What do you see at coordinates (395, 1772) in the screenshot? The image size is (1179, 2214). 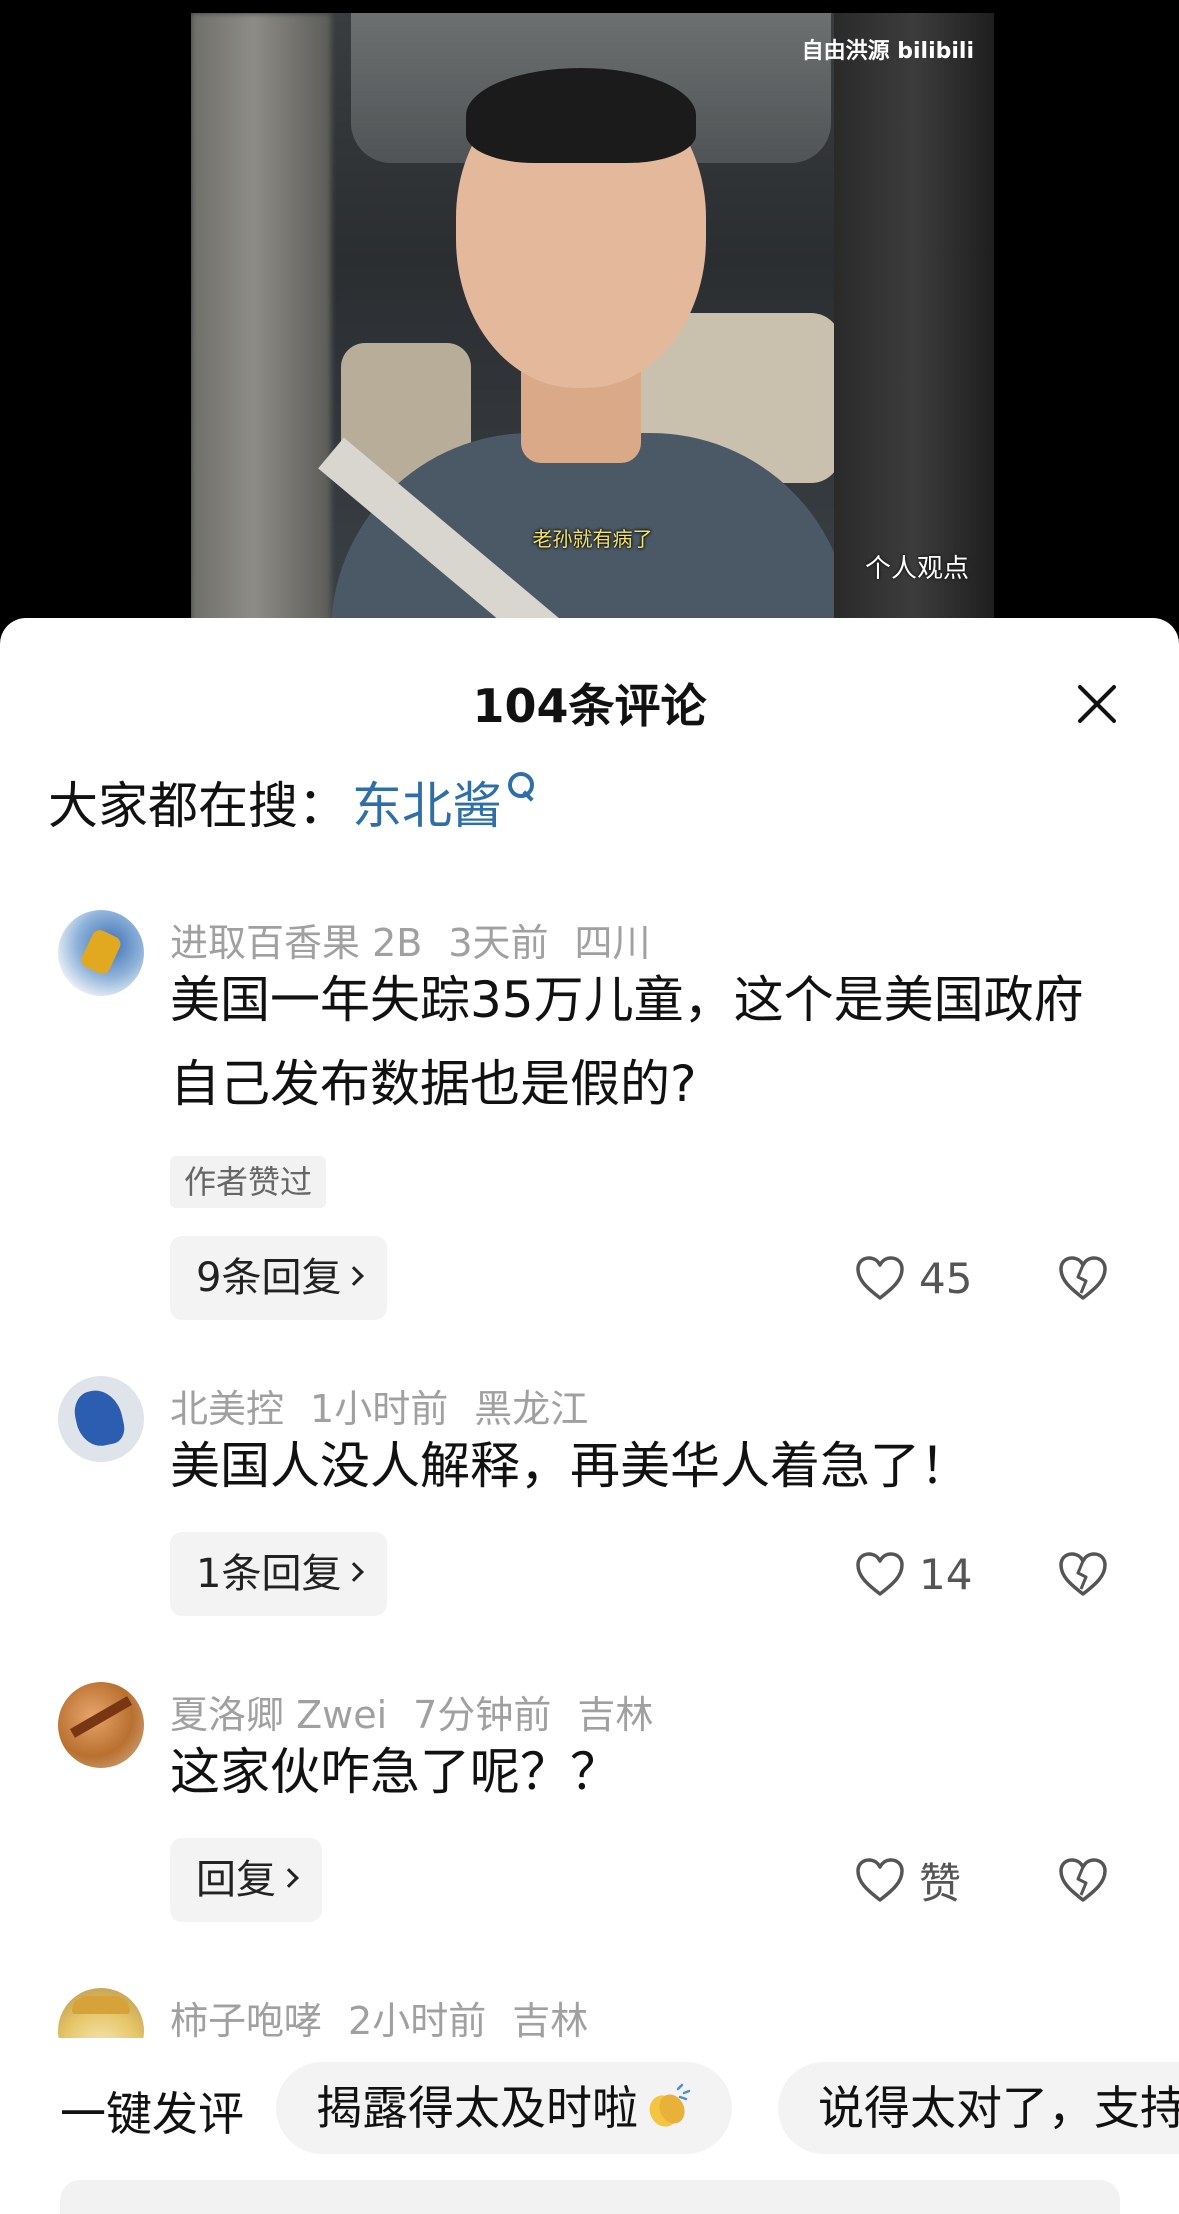 I see `comment-text: 这家伙咋急了呢？？` at bounding box center [395, 1772].